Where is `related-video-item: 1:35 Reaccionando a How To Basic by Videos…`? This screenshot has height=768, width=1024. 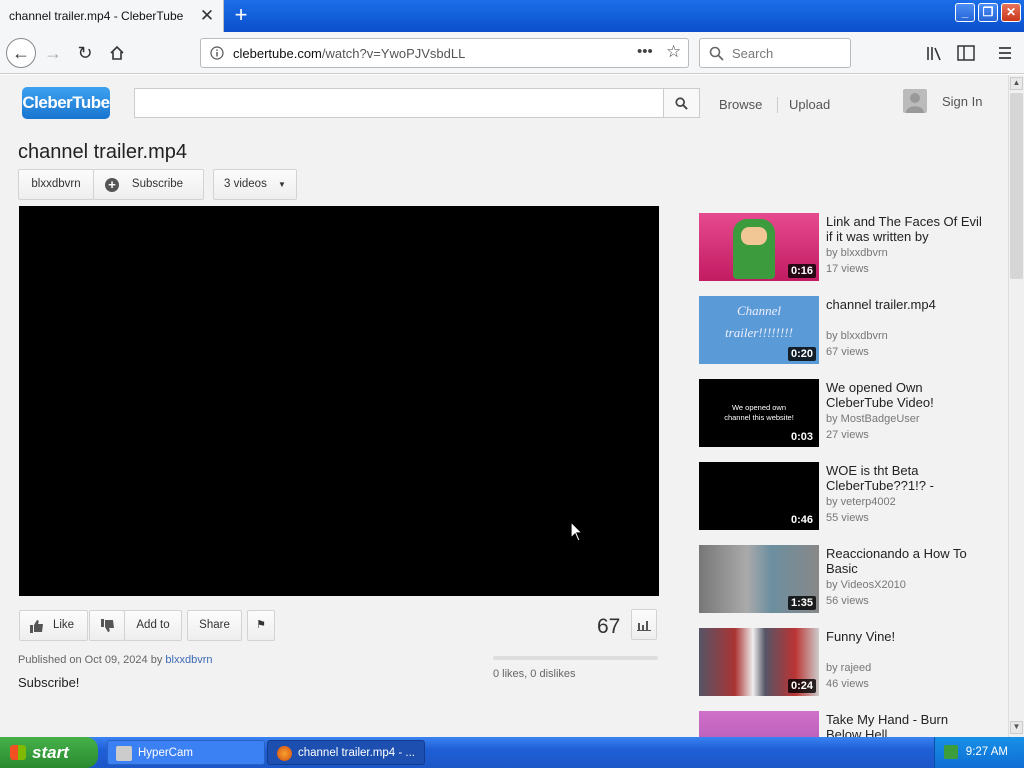
related-video-item: 1:35 Reaccionando a How To Basic by Videos… is located at coordinates (849, 580).